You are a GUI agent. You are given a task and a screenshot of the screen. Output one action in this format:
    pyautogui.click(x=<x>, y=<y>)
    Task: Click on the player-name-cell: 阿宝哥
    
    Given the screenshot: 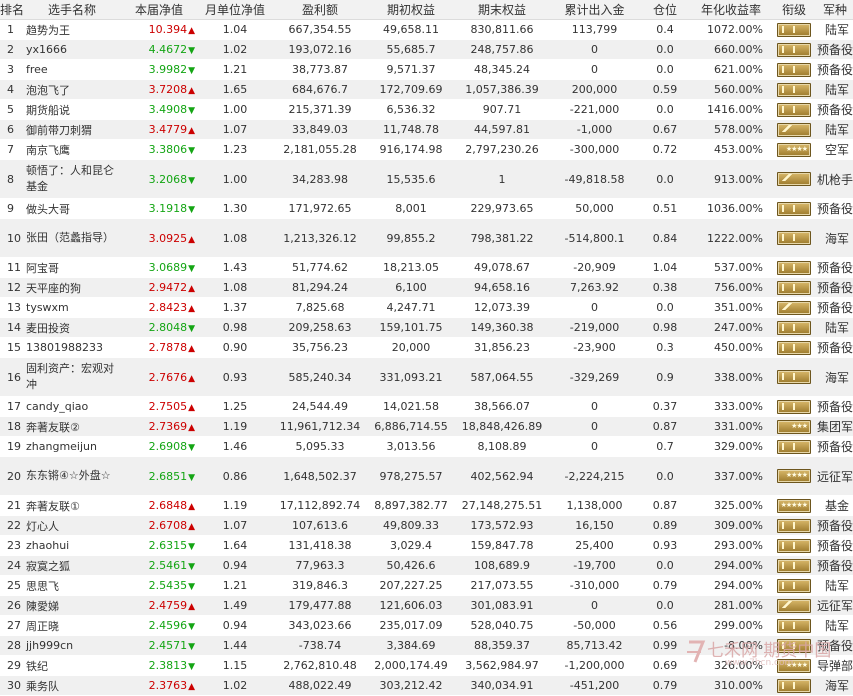 What is the action you would take?
    pyautogui.click(x=72, y=267)
    